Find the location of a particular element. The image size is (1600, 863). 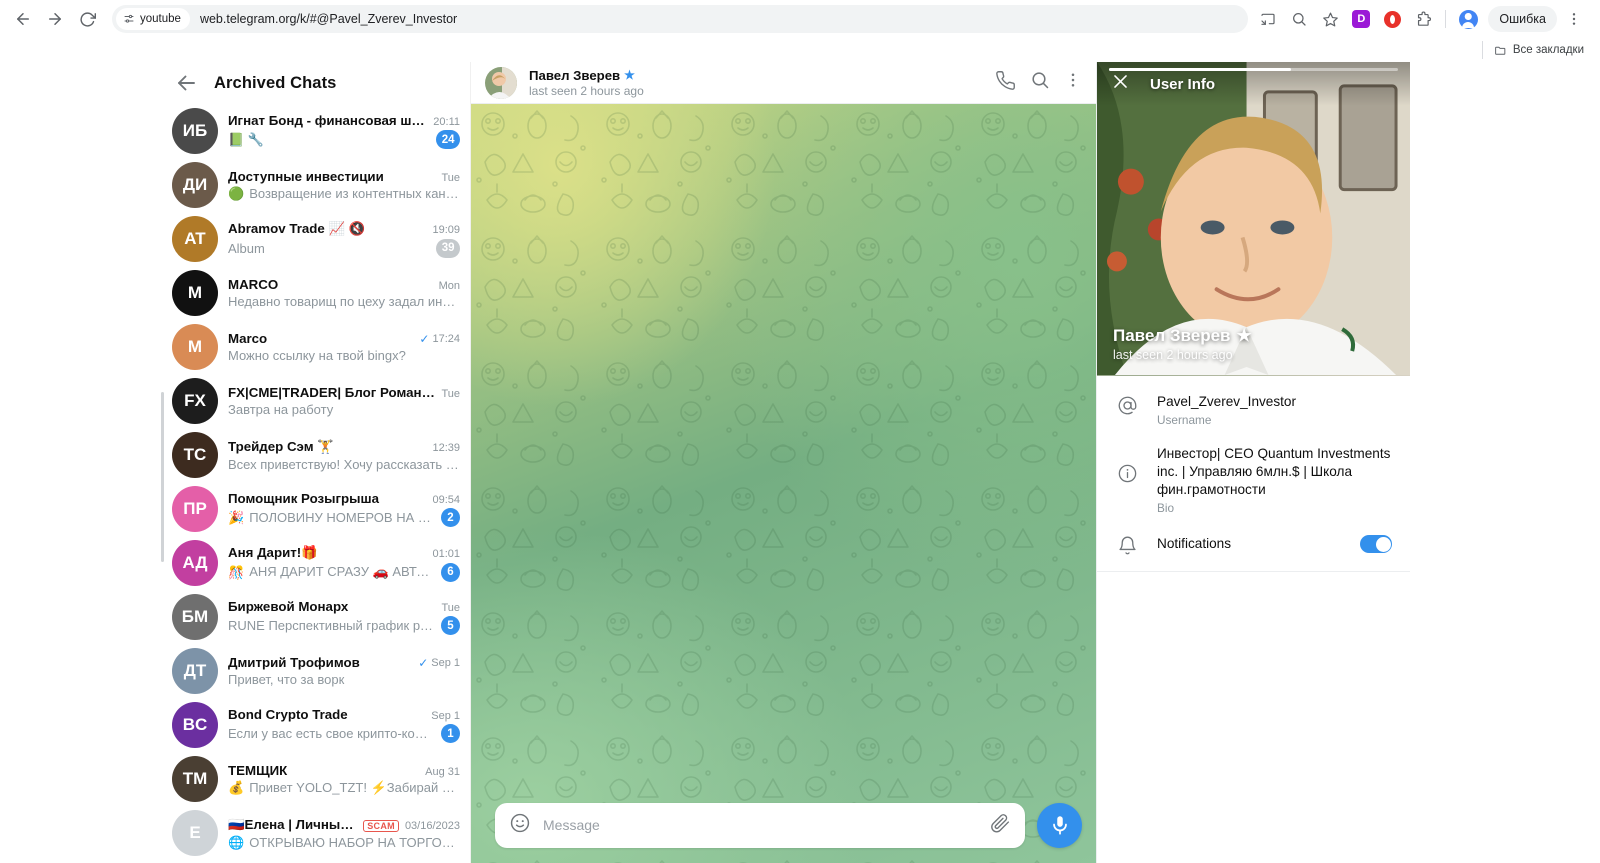

chat-item-time: Mon is located at coordinates (449, 286).